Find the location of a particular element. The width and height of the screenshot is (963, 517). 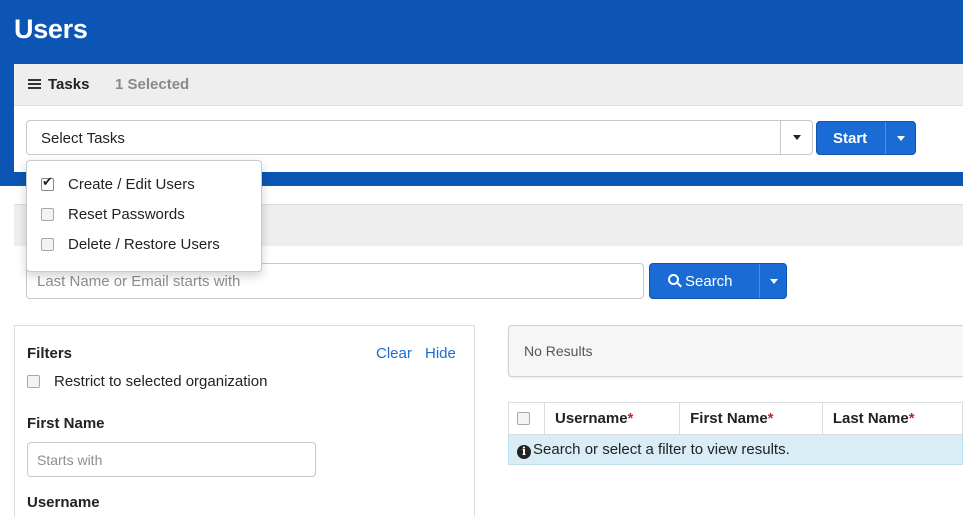

menu-item-delete-restore-users: Delete / Restore Users is located at coordinates (130, 244).